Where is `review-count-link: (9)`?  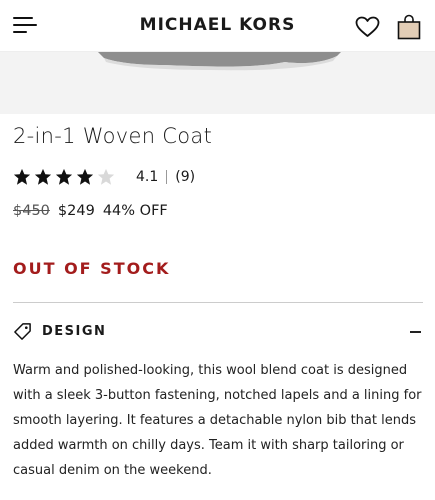 review-count-link: (9) is located at coordinates (185, 177).